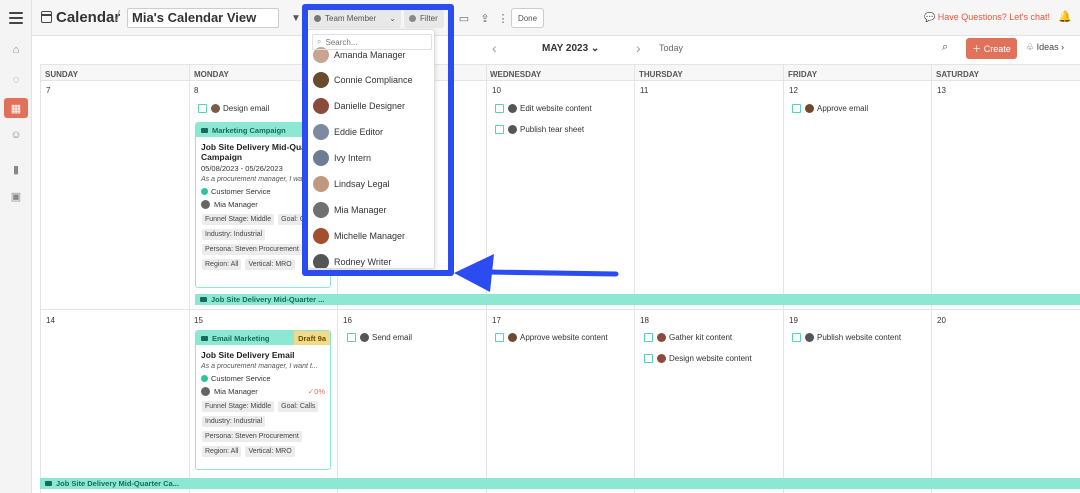  Describe the element at coordinates (241, 378) in the screenshot. I see `service-label: Customer Service` at that location.